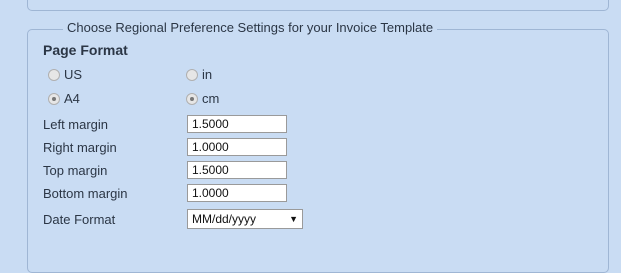 The image size is (621, 273). I want to click on top-margin-input: 1.5000, so click(237, 170).